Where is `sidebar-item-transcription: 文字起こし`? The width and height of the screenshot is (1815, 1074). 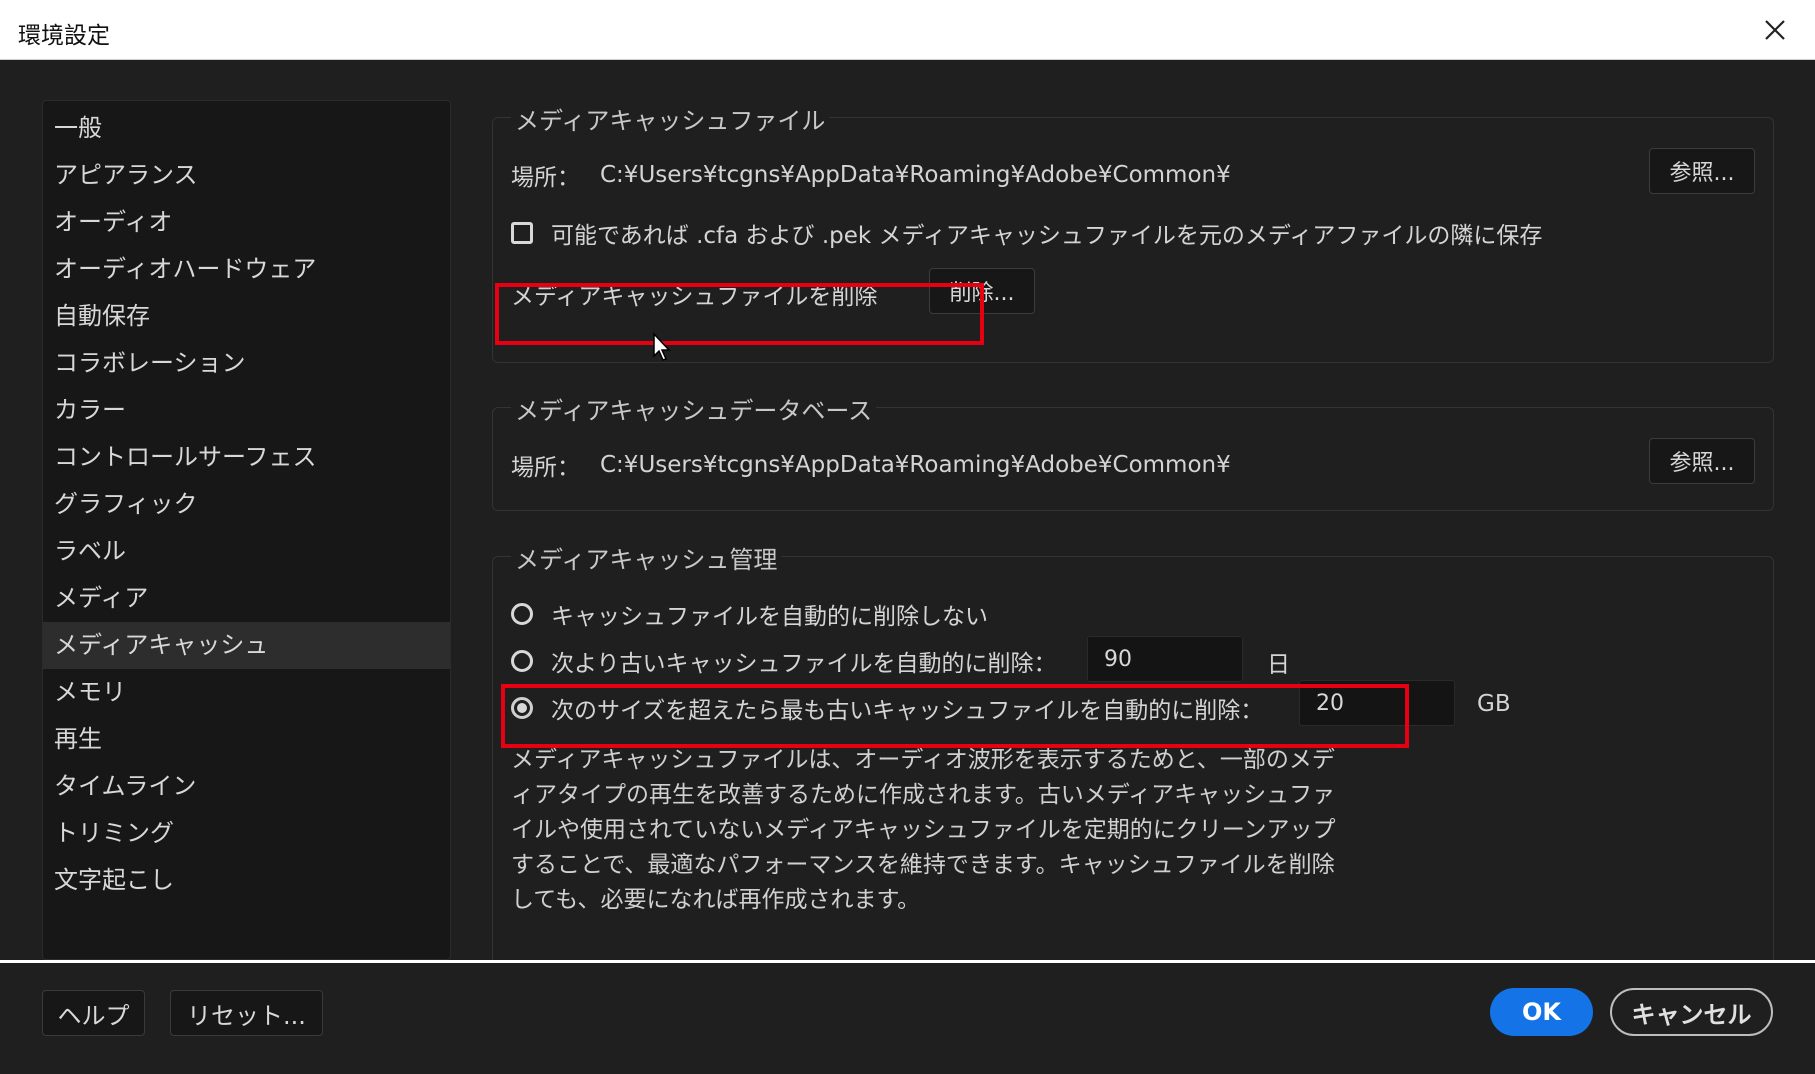
sidebar-item-transcription: 文字起こし is located at coordinates (246, 880).